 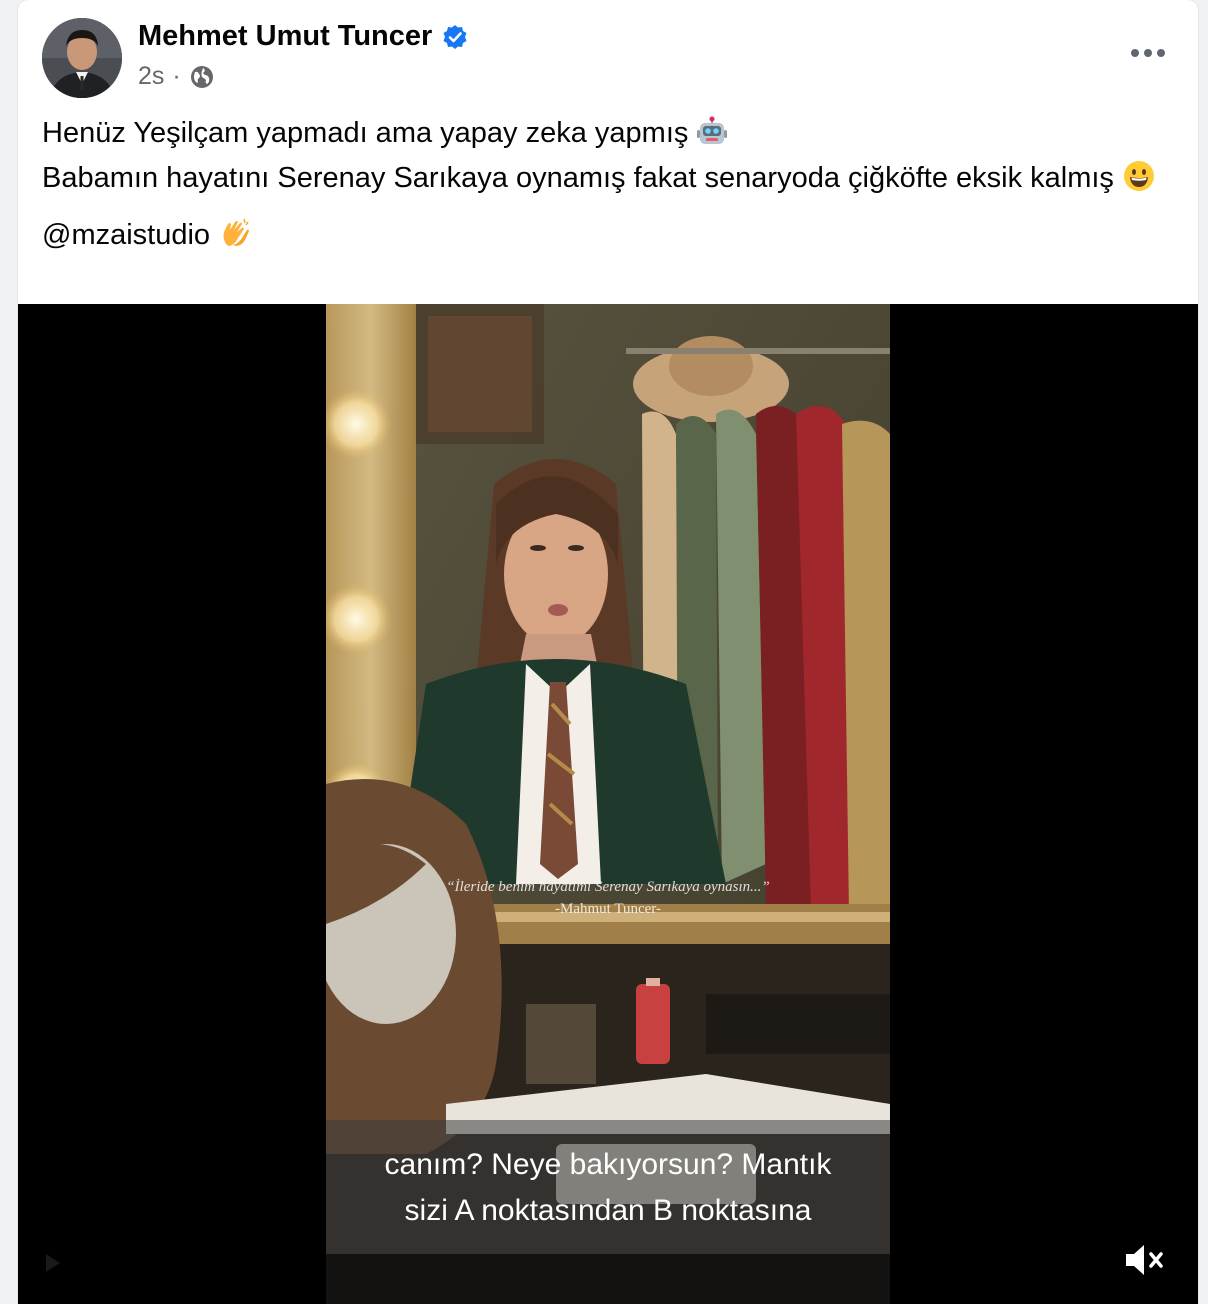 I want to click on post-mention-line: @mzaistudio, so click(x=612, y=238).